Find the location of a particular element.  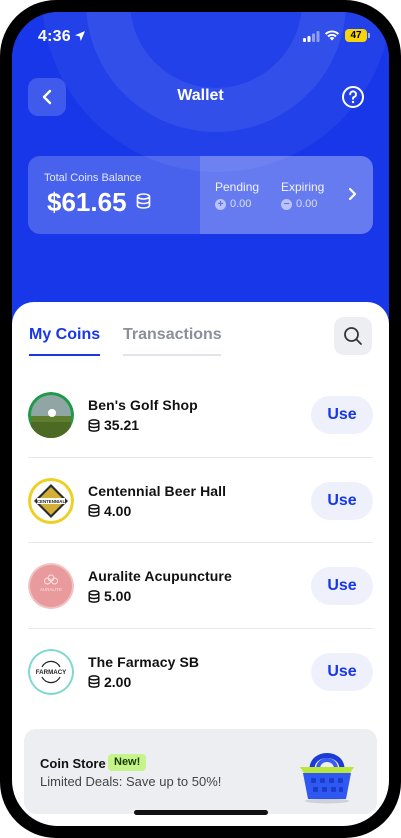

expiring-value-row: − 0.00 is located at coordinates (299, 204).